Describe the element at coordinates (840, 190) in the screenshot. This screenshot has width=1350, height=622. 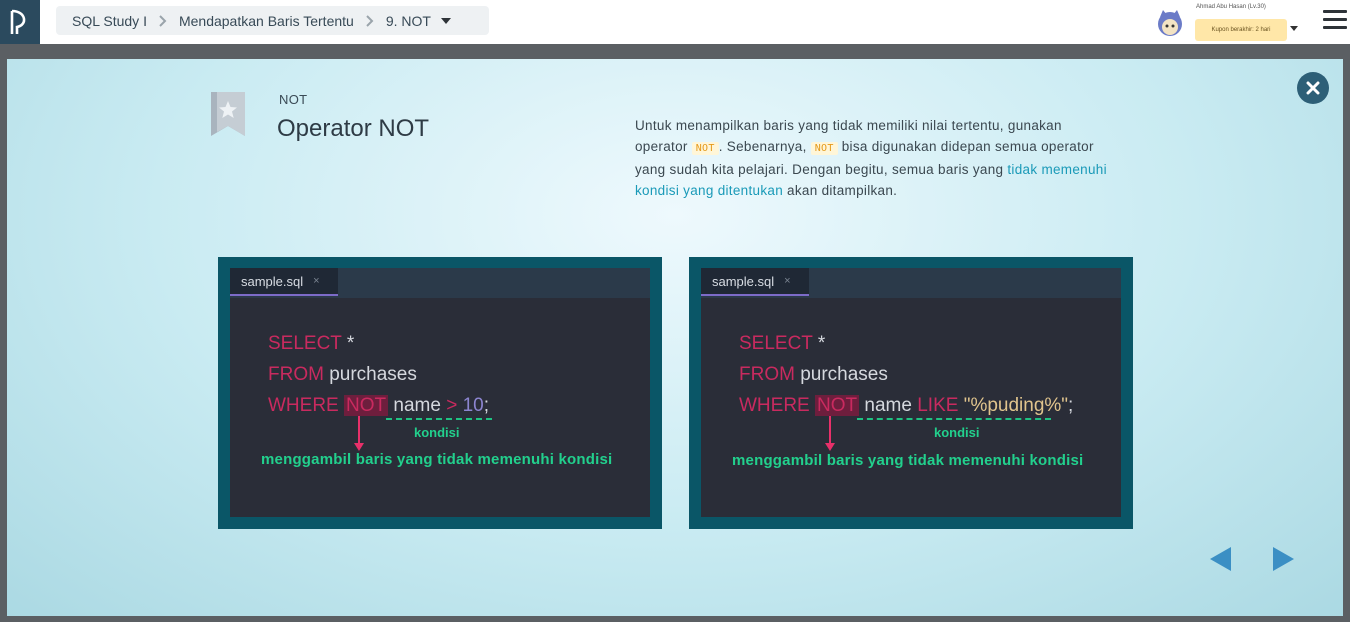
I see `desc-text: akan ditampilkan.` at that location.